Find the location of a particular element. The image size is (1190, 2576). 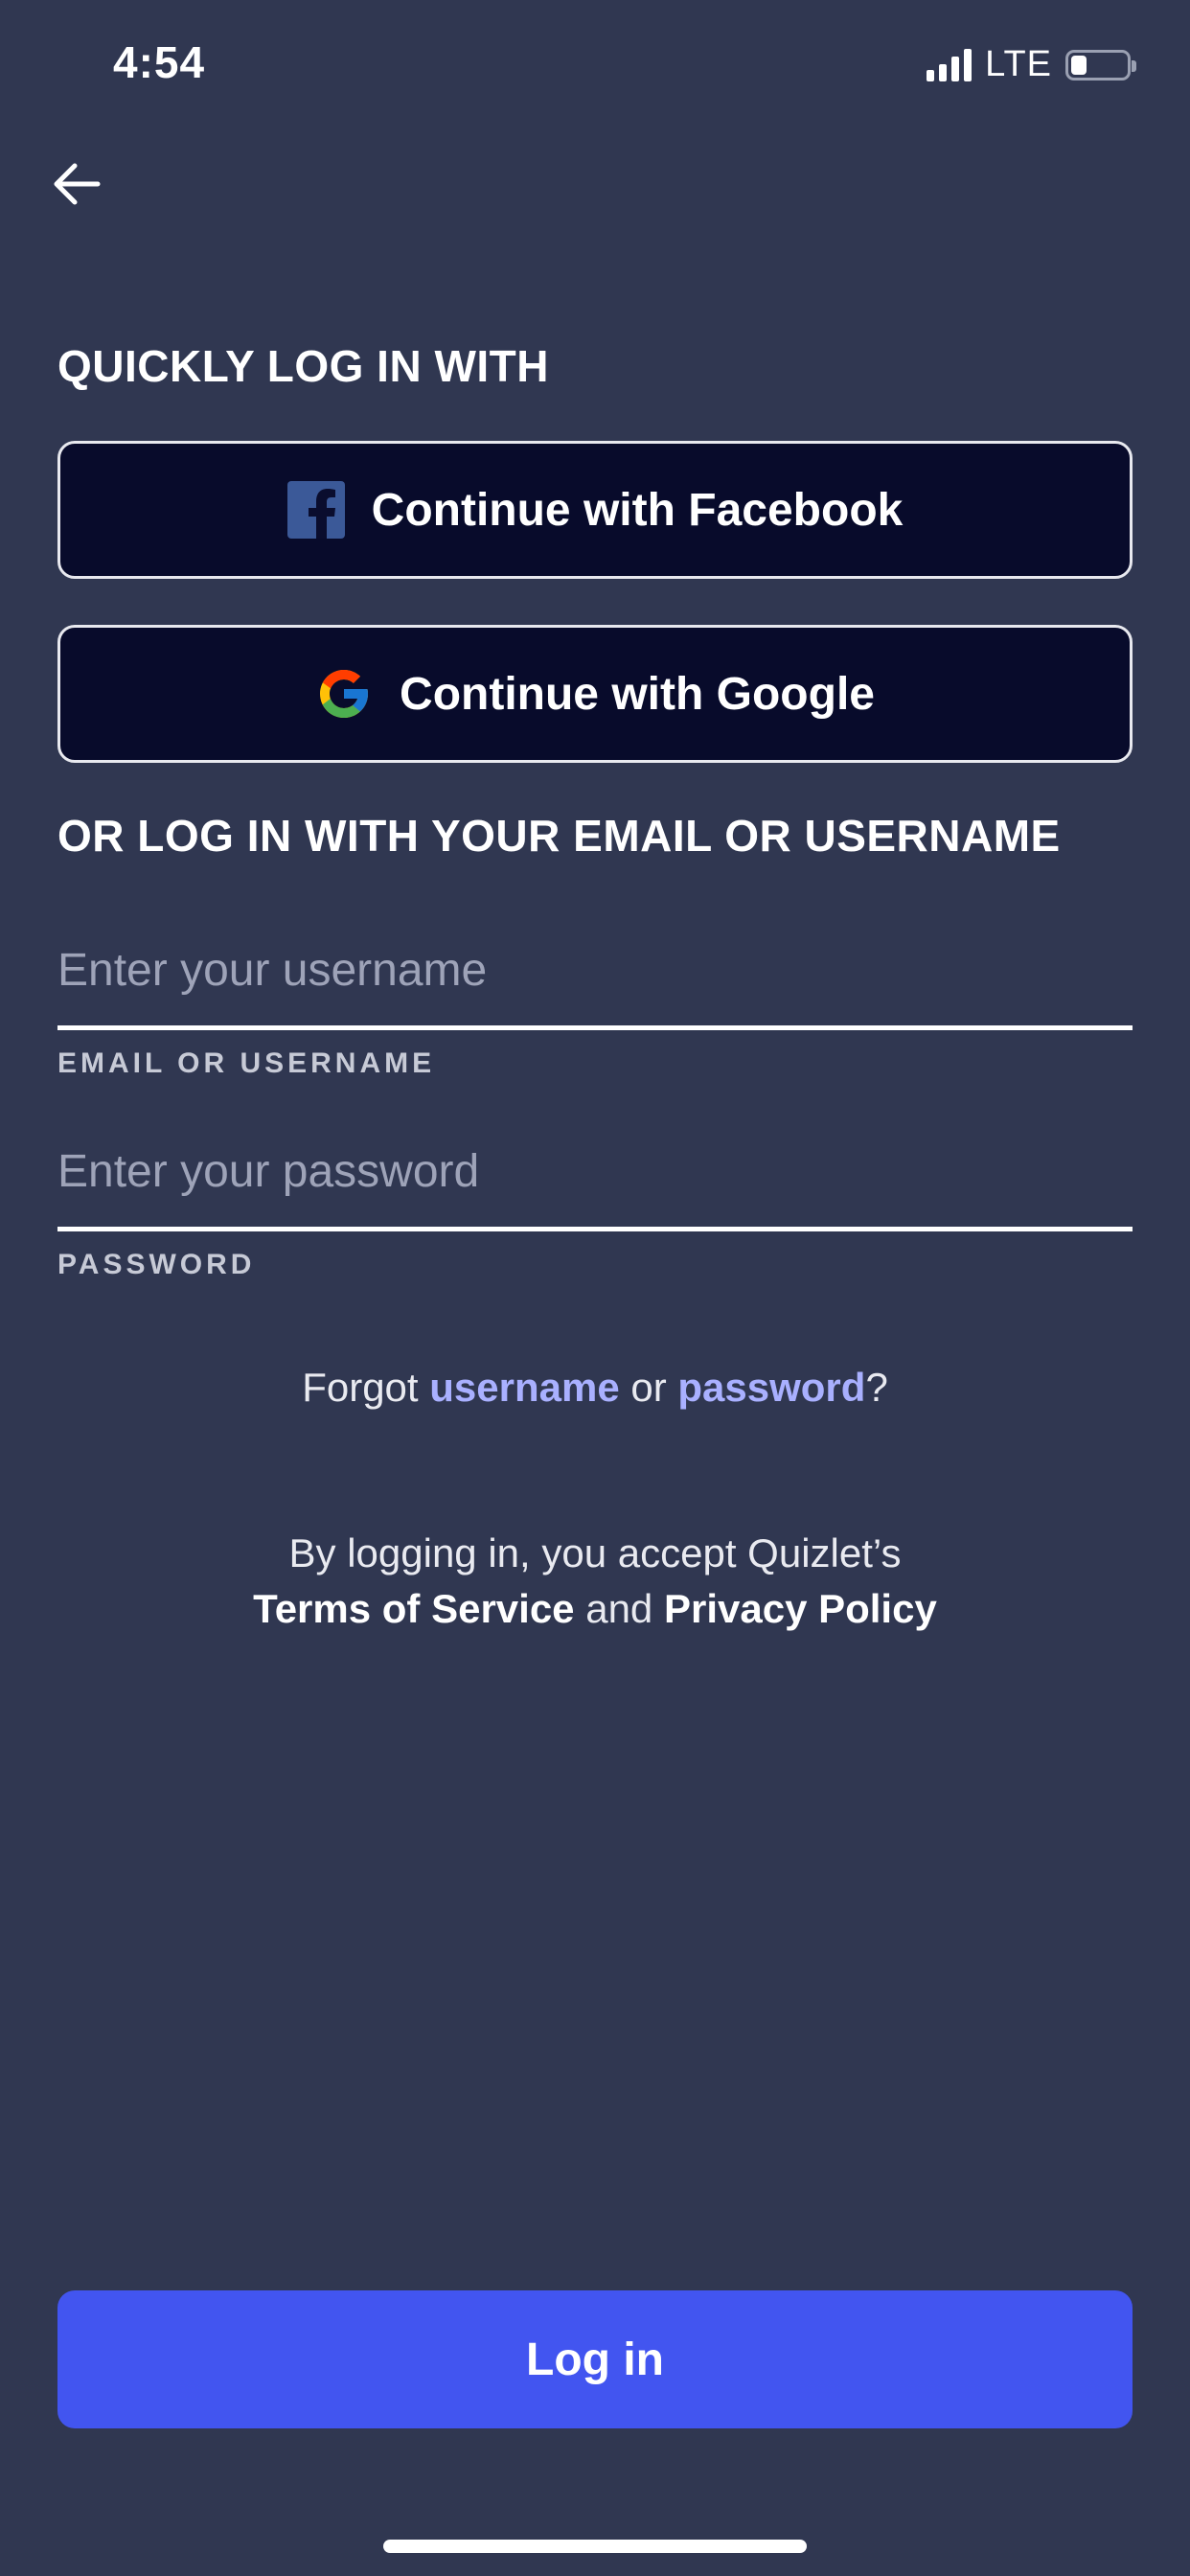

terms-line-1: By logging in, you accept Quizlet’s is located at coordinates (595, 1553).